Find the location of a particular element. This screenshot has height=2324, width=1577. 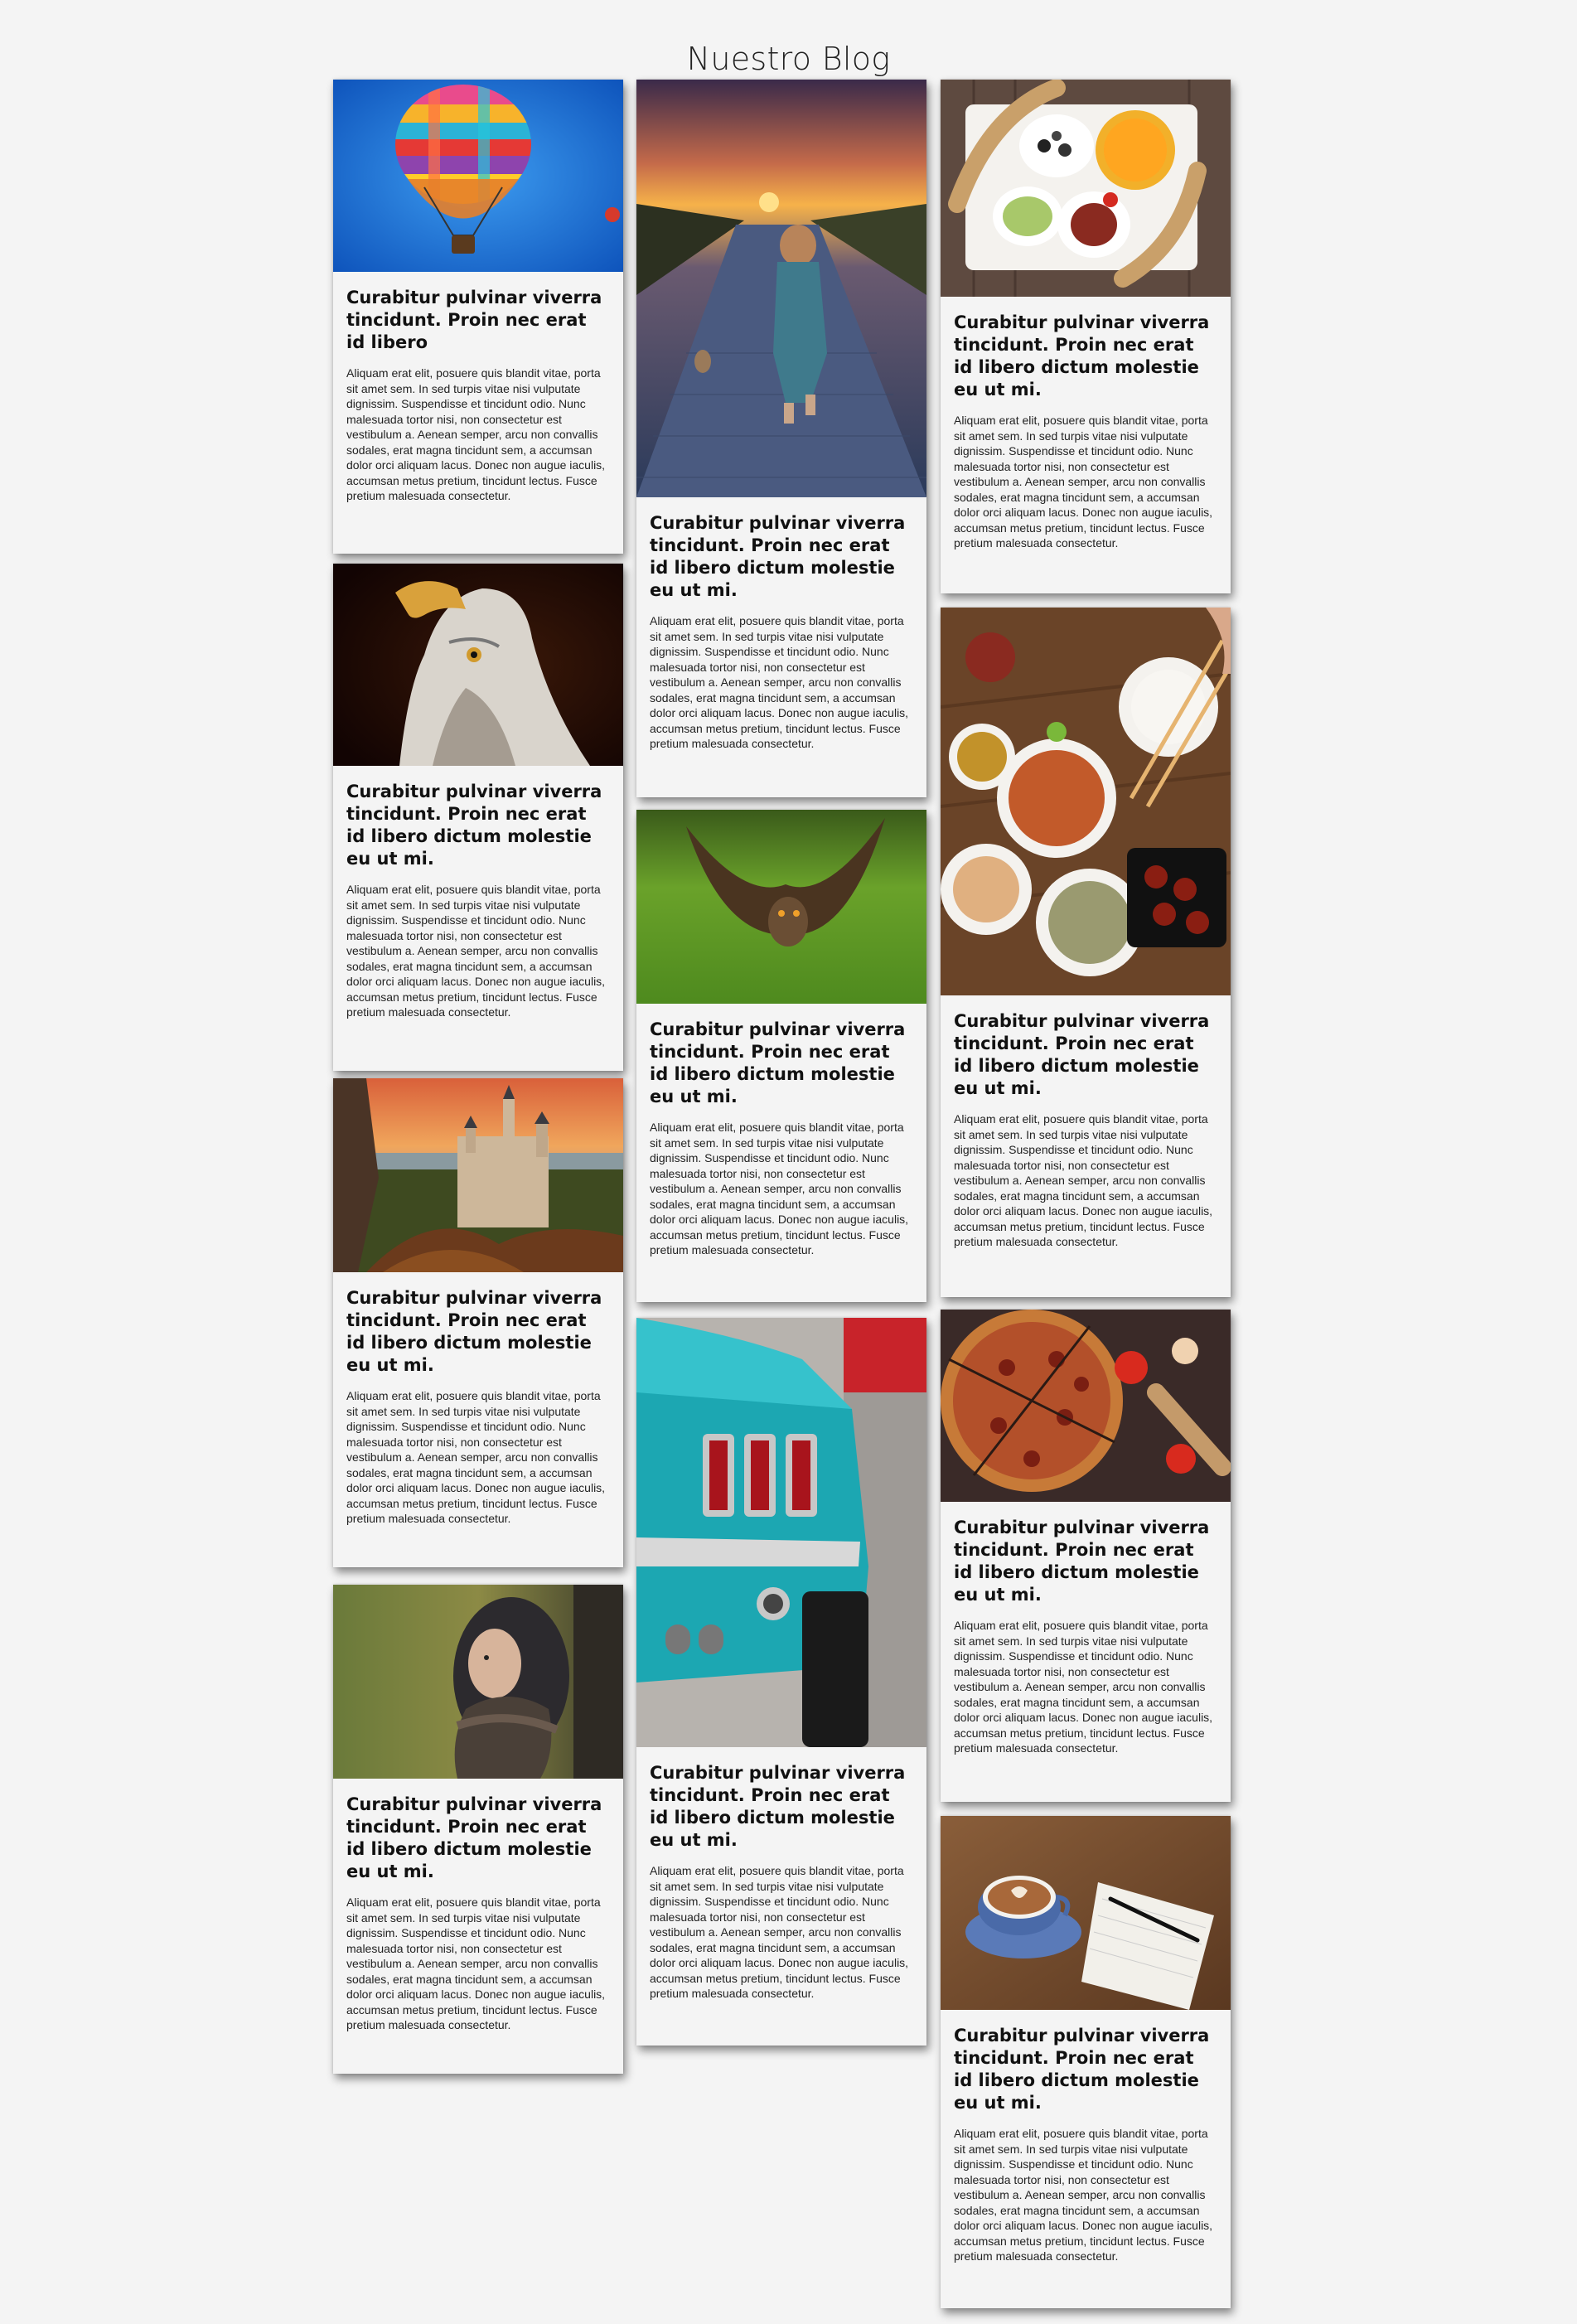

eagle-image is located at coordinates (478, 665).